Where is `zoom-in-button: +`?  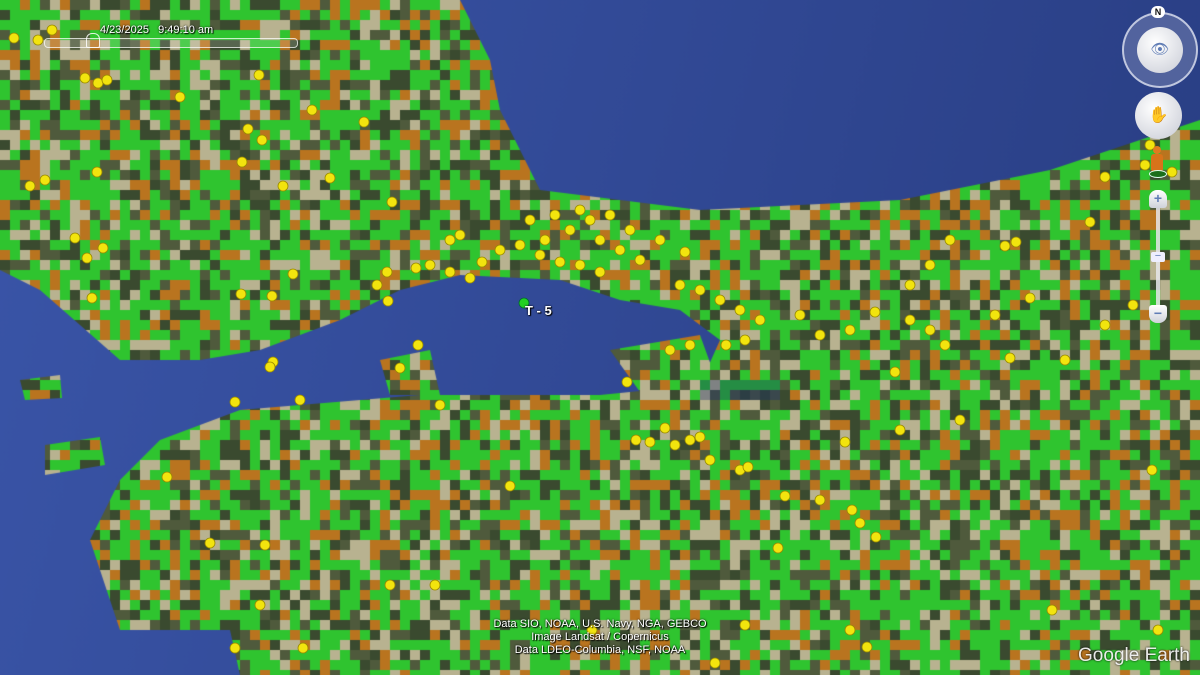
zoom-in-button: + is located at coordinates (1158, 199).